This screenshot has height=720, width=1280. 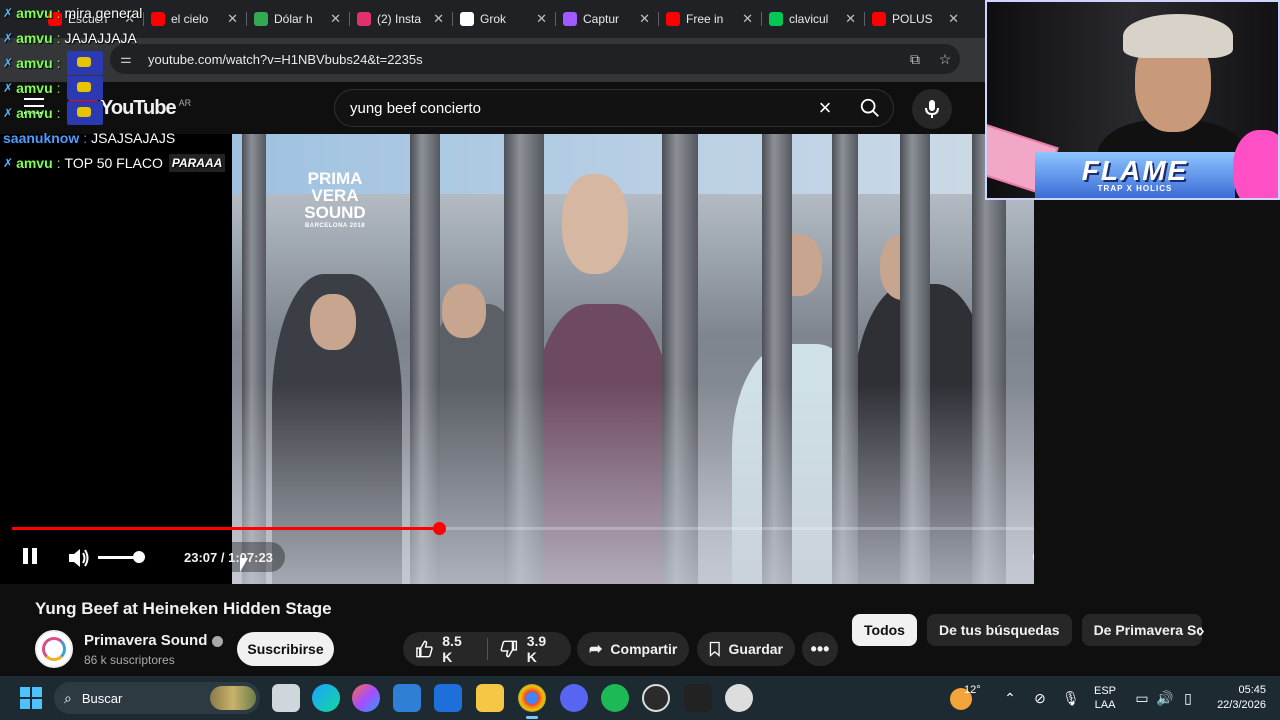 What do you see at coordinates (31, 698) in the screenshot?
I see `windows-start-icon` at bounding box center [31, 698].